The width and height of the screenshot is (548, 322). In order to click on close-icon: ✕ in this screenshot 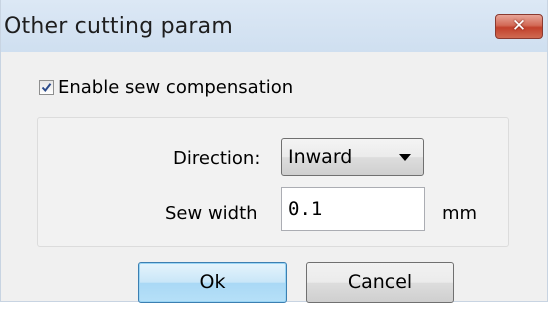, I will do `click(519, 26)`.